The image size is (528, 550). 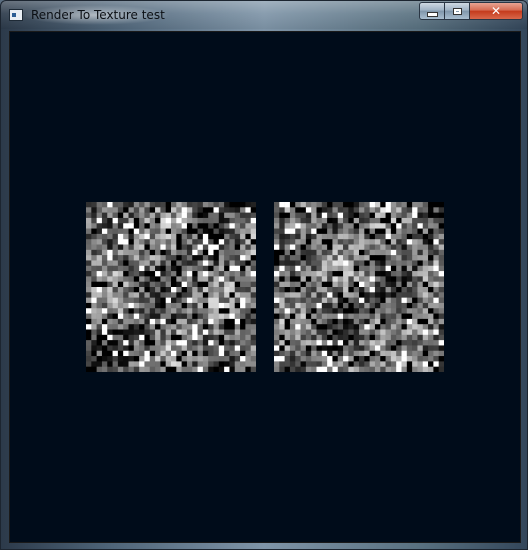 What do you see at coordinates (264, 15) in the screenshot?
I see `title-bar: Render To Texture test ✕` at bounding box center [264, 15].